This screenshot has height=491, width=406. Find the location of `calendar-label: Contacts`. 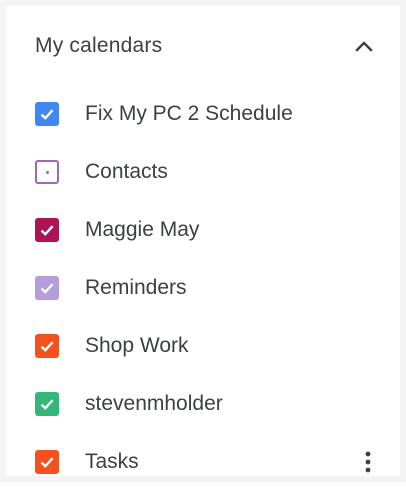

calendar-label: Contacts is located at coordinates (126, 171).